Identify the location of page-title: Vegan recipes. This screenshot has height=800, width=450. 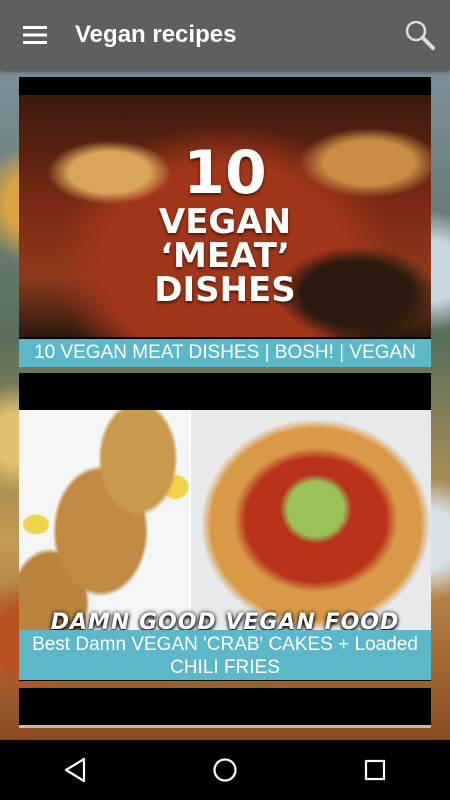
(156, 34).